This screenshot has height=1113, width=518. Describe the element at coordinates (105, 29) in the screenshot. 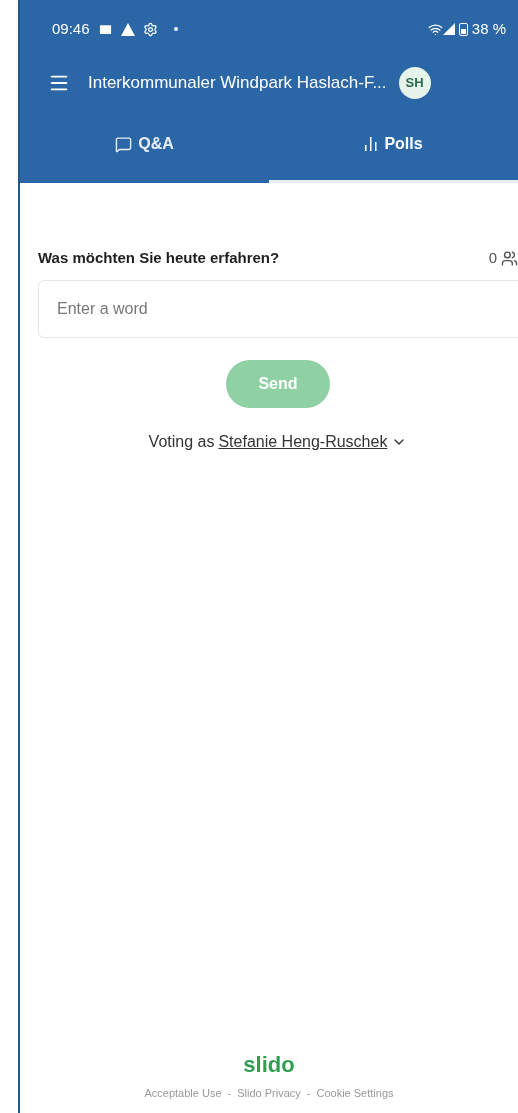

I see `mail-icon` at that location.